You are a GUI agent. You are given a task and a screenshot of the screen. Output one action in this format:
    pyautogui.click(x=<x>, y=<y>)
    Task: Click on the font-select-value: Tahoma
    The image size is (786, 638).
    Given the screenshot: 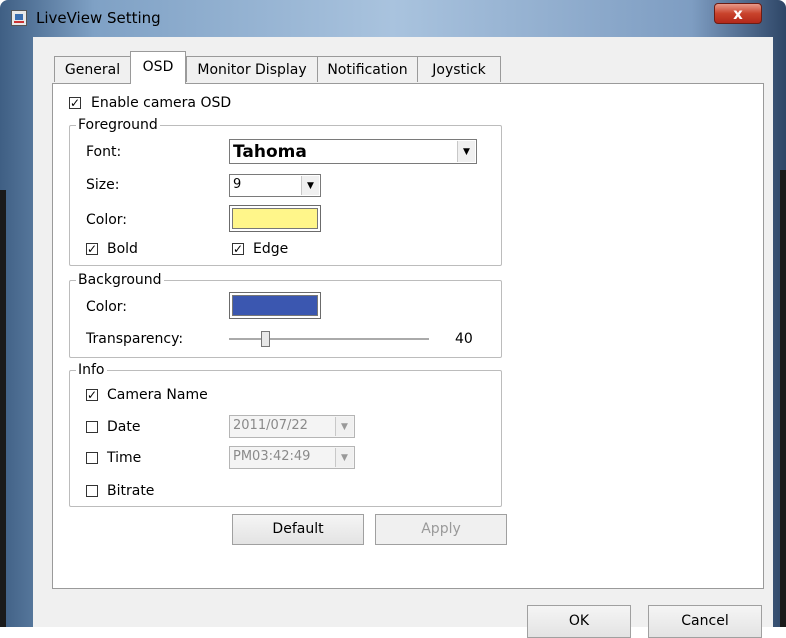 What is the action you would take?
    pyautogui.click(x=270, y=152)
    